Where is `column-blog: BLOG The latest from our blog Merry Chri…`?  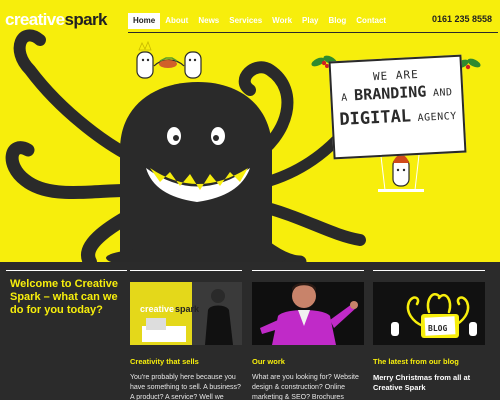
column-blog: BLOG The latest from our blog Merry Chri… is located at coordinates (429, 331).